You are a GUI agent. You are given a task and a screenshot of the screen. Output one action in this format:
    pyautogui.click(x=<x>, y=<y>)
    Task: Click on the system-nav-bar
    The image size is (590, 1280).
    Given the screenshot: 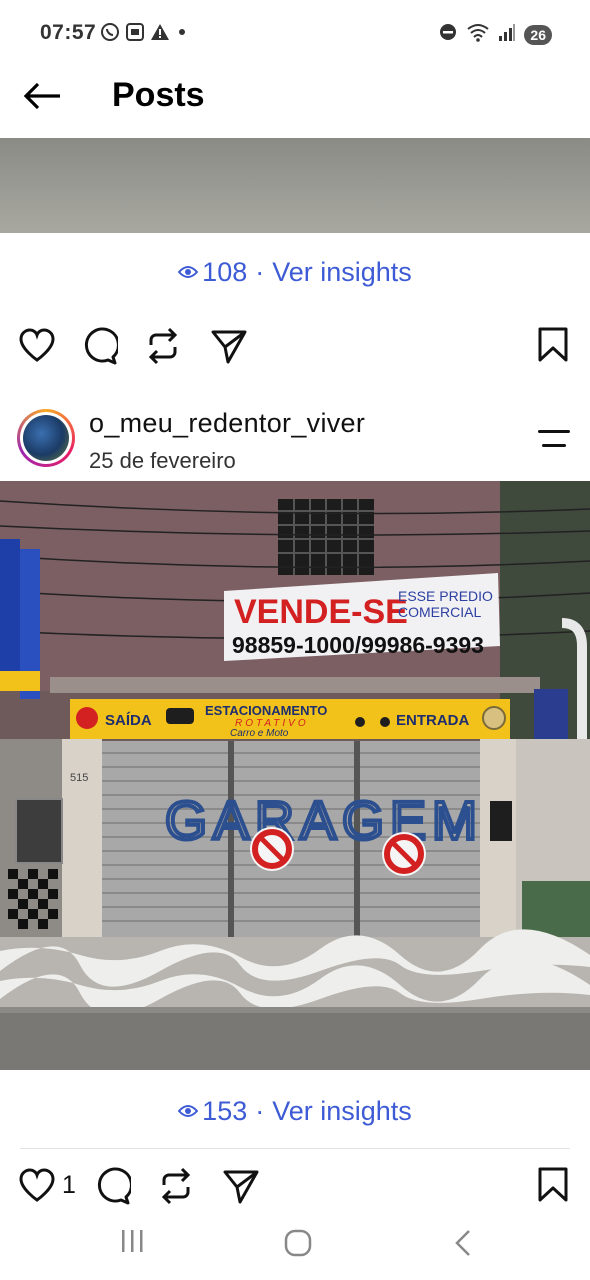 What is the action you would take?
    pyautogui.click(x=295, y=1244)
    